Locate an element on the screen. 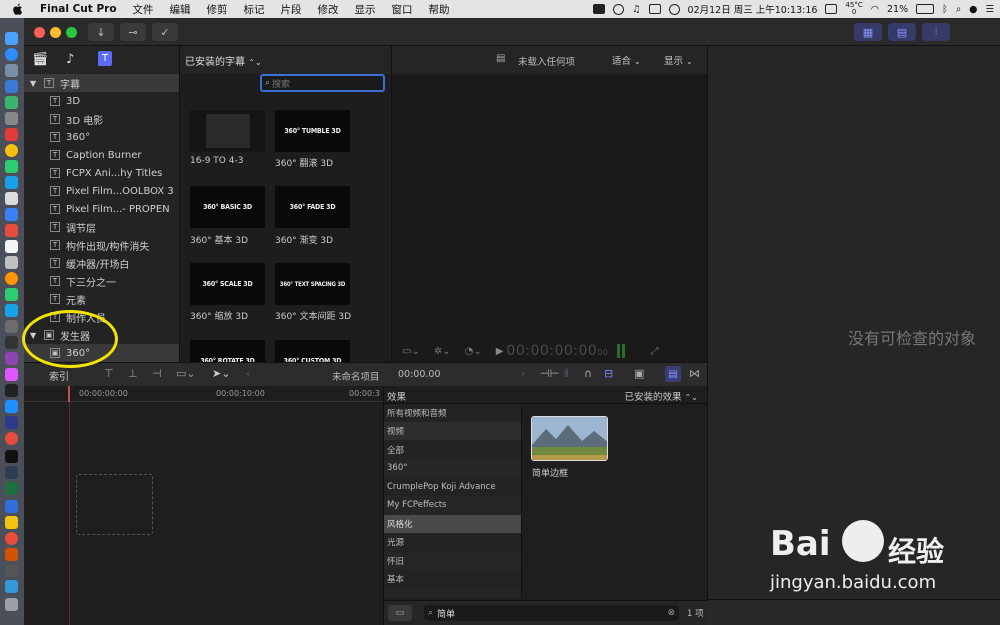 The height and width of the screenshot is (625, 1000). menu-help: 帮助 is located at coordinates (439, 9).